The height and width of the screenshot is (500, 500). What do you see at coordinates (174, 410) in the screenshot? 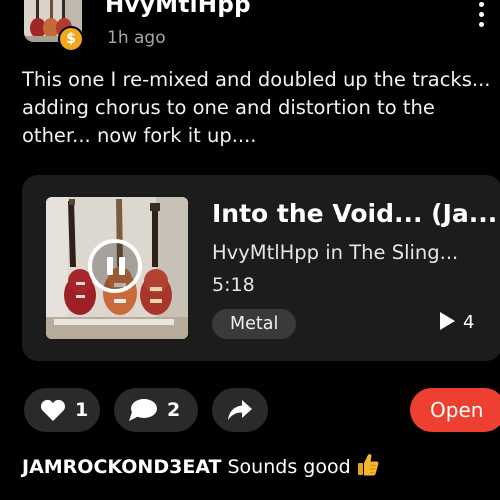
I see `comment-count: 2` at bounding box center [174, 410].